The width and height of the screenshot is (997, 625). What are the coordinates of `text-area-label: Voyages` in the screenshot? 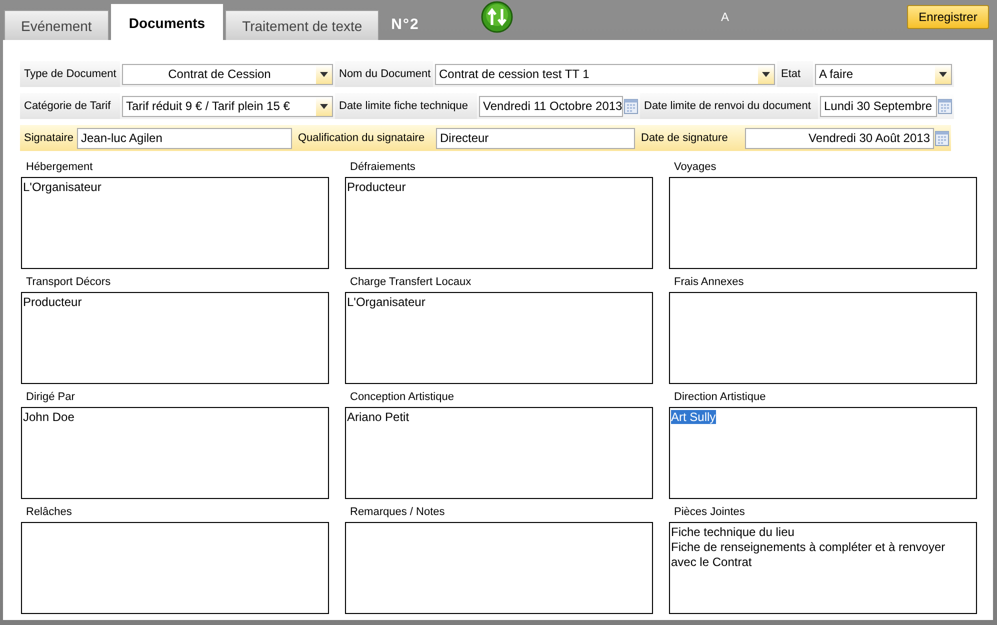 It's located at (694, 167).